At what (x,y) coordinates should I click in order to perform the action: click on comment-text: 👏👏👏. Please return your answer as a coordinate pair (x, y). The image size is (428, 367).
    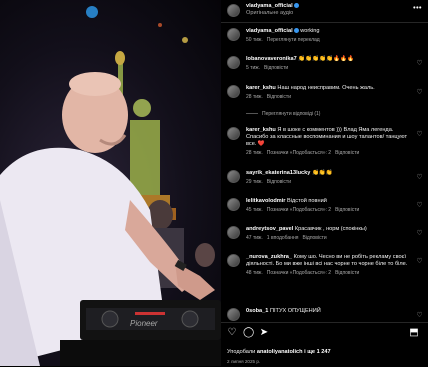
    Looking at the image, I should click on (322, 173).